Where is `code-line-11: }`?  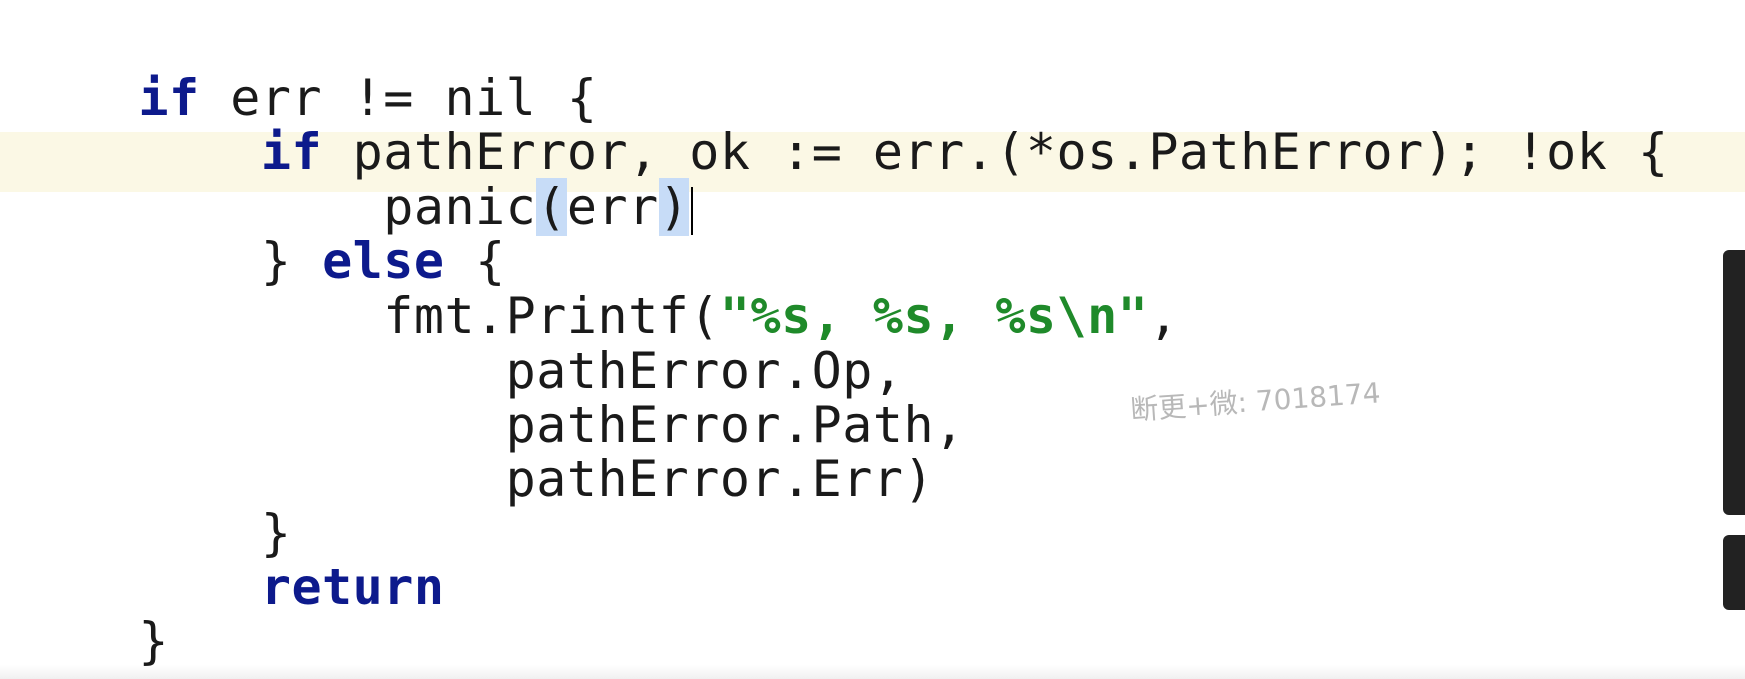 code-line-11: } is located at coordinates (92, 610).